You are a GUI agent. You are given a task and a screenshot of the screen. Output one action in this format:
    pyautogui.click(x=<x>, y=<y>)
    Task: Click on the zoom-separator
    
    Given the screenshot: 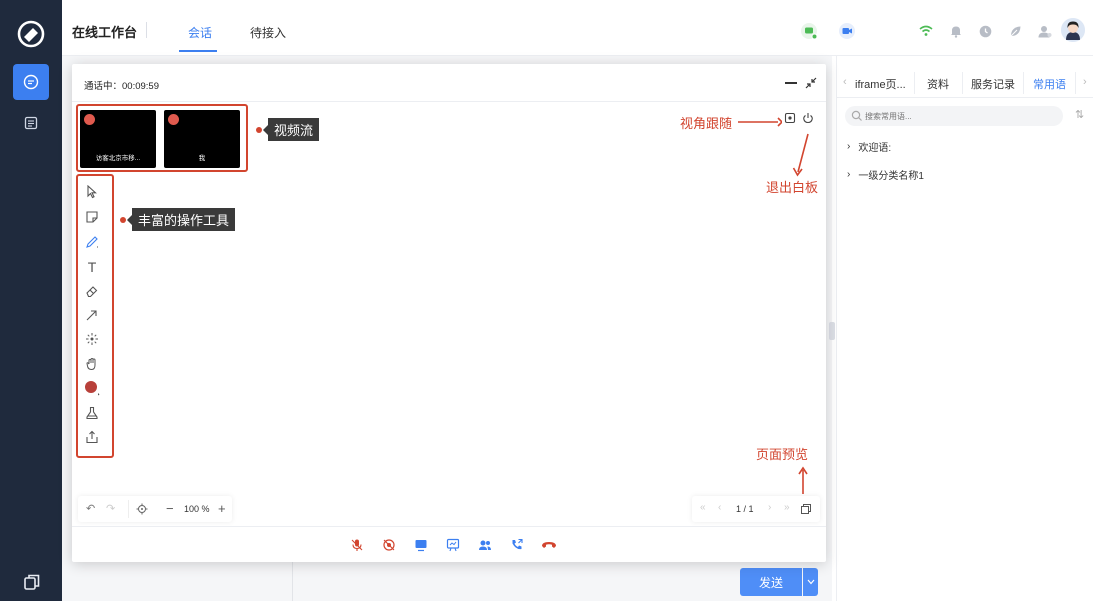 What is the action you would take?
    pyautogui.click(x=128, y=509)
    